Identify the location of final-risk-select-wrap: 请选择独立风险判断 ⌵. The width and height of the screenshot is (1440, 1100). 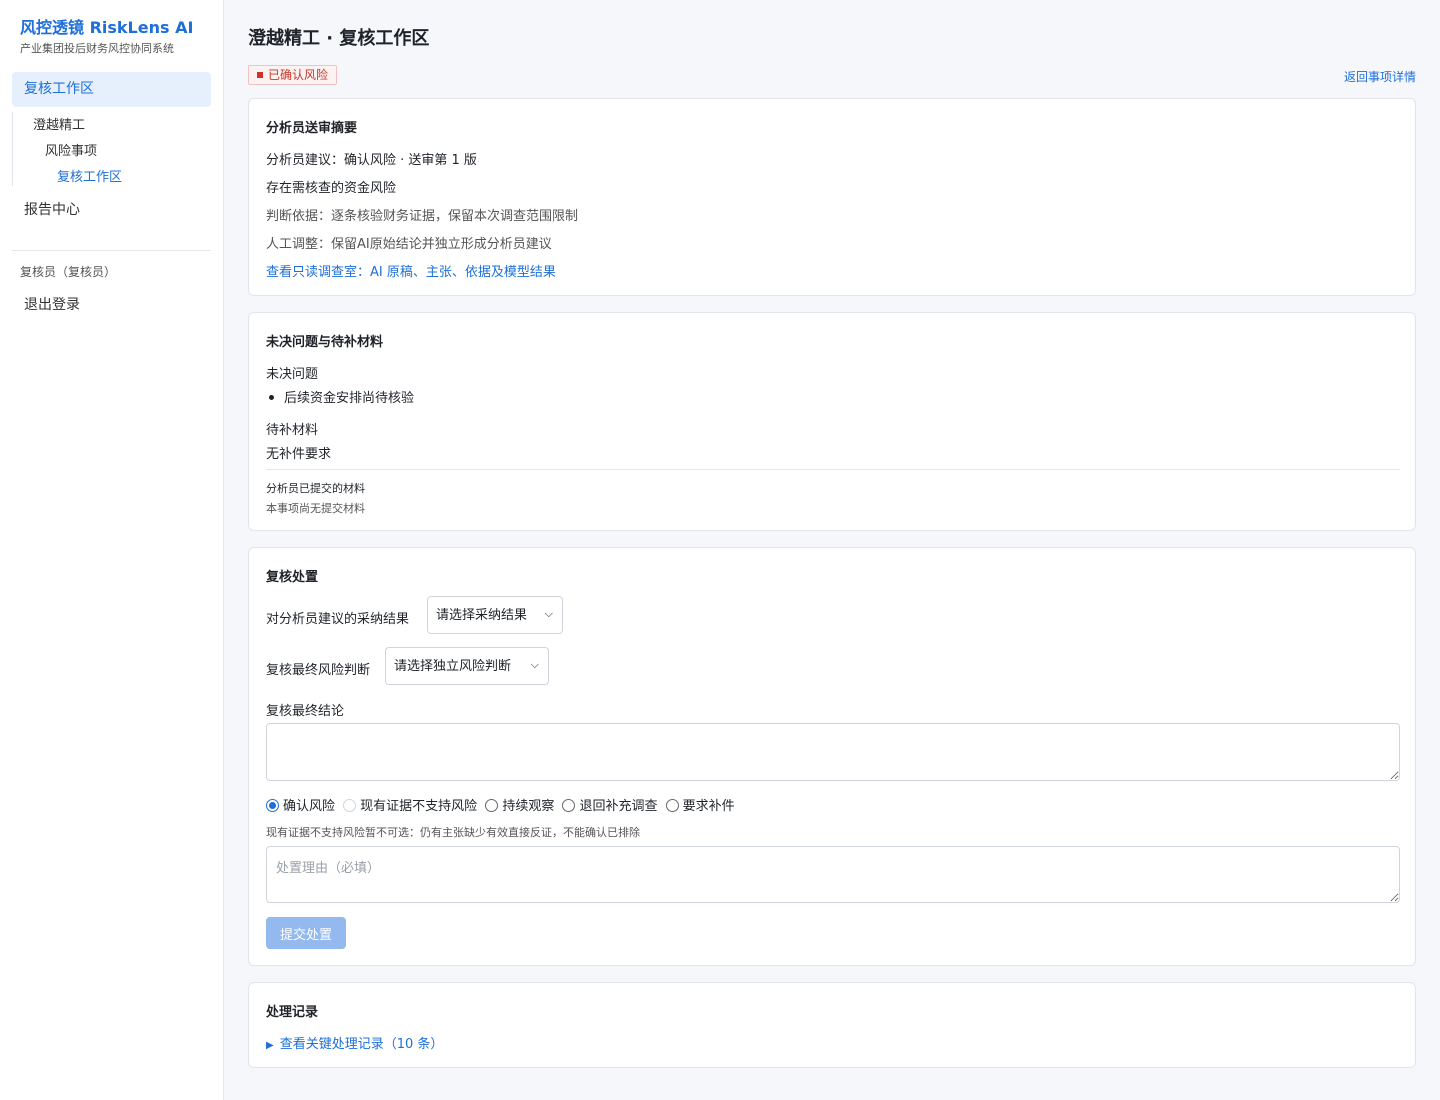
(467, 666).